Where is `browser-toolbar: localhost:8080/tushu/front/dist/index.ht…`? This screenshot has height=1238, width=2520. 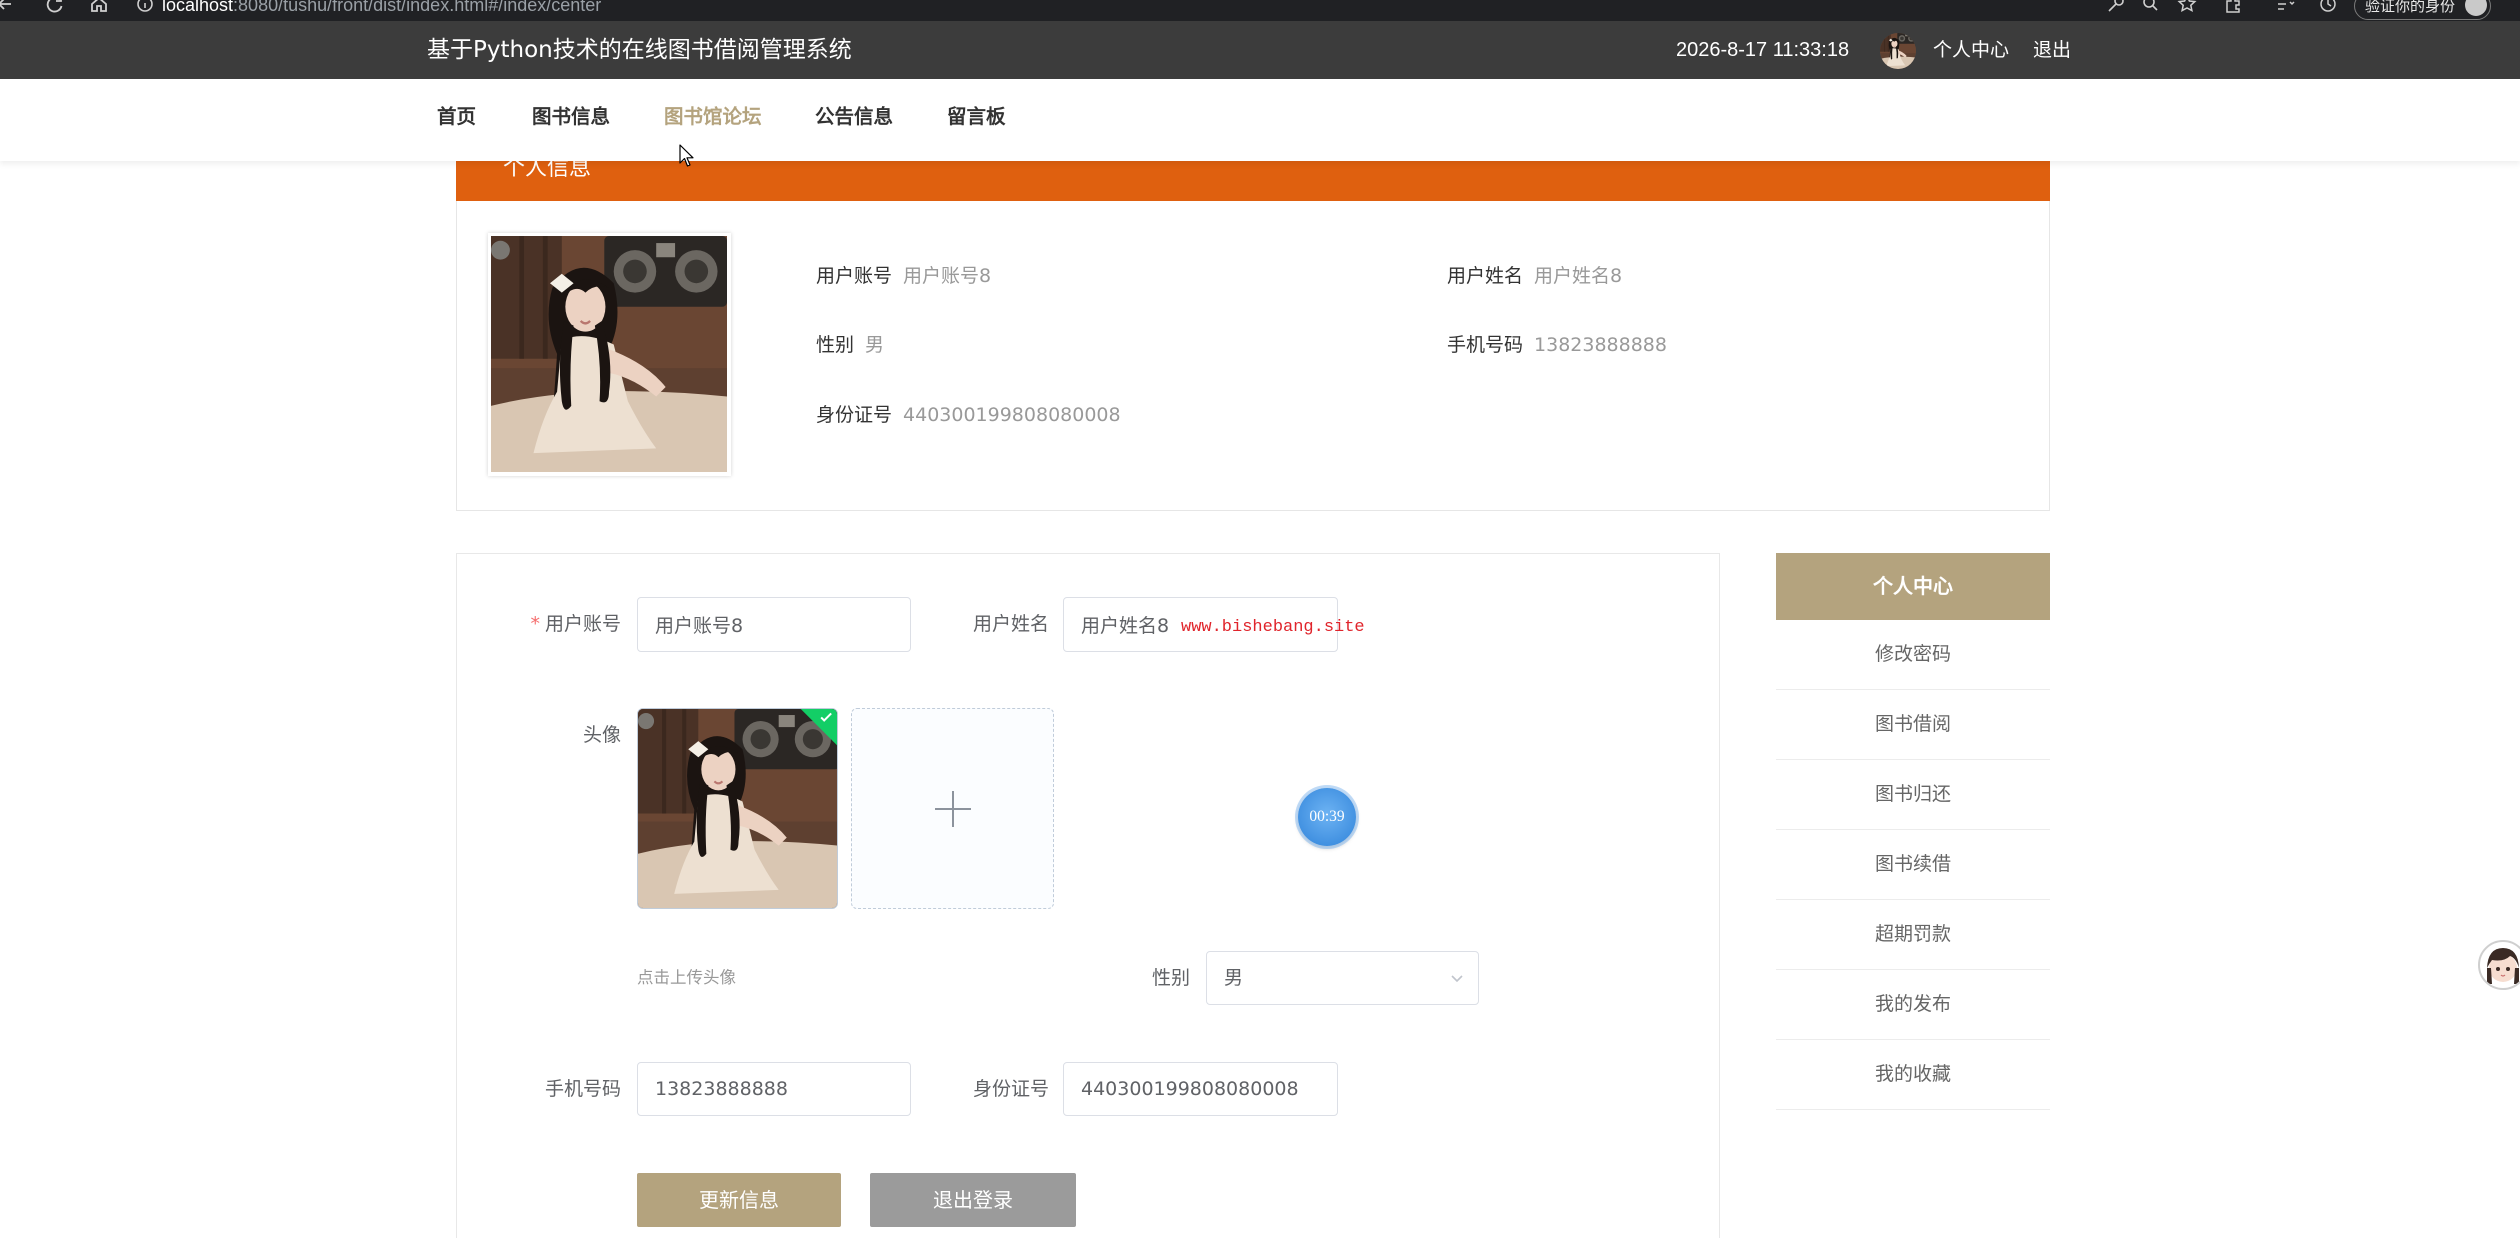 browser-toolbar: localhost:8080/tushu/front/dist/index.ht… is located at coordinates (1260, 10).